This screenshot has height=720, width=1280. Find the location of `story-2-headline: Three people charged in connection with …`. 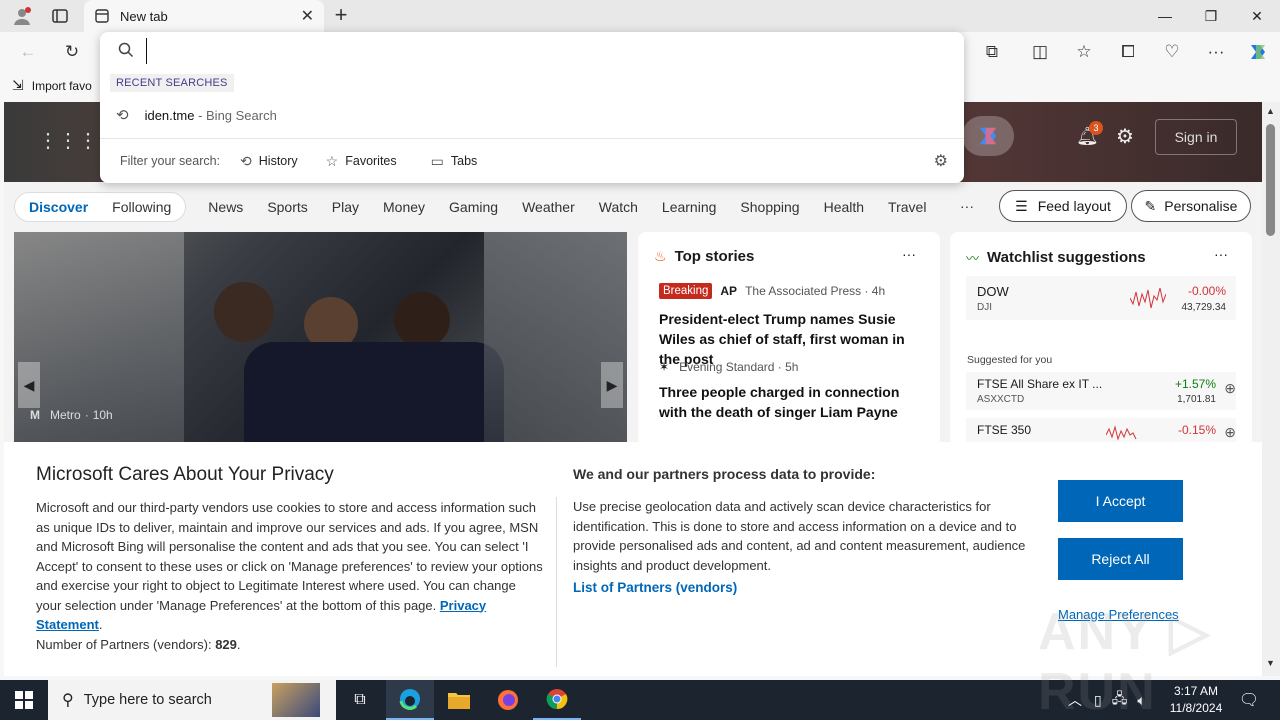

story-2-headline: Three people charged in connection with … is located at coordinates (791, 402).